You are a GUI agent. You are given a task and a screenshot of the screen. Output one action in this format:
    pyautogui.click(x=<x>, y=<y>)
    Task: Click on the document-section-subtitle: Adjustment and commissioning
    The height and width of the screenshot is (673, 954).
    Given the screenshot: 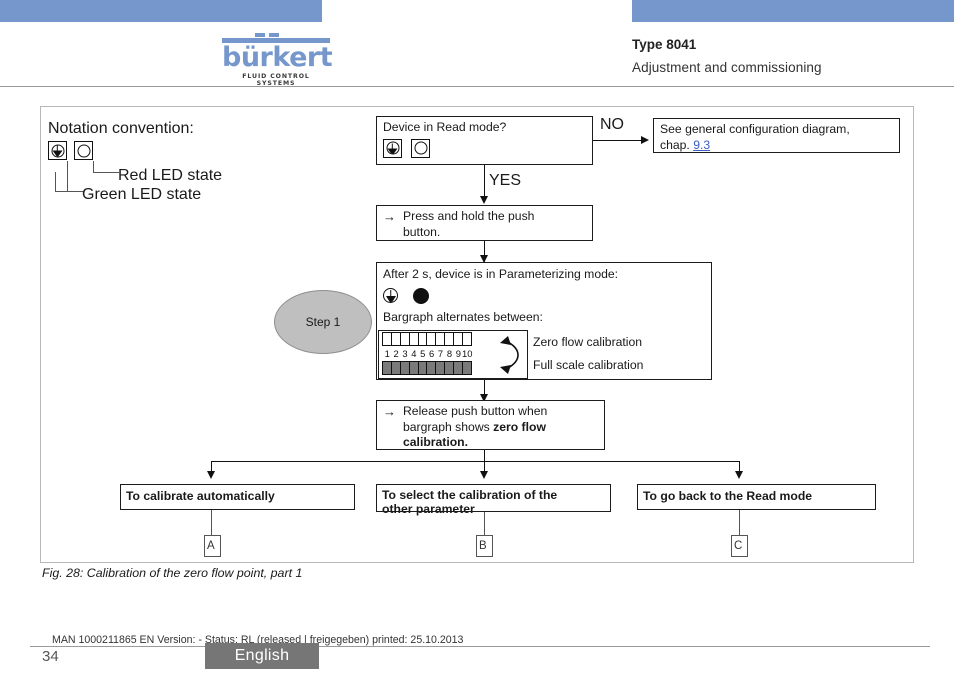 What is the action you would take?
    pyautogui.click(x=727, y=67)
    